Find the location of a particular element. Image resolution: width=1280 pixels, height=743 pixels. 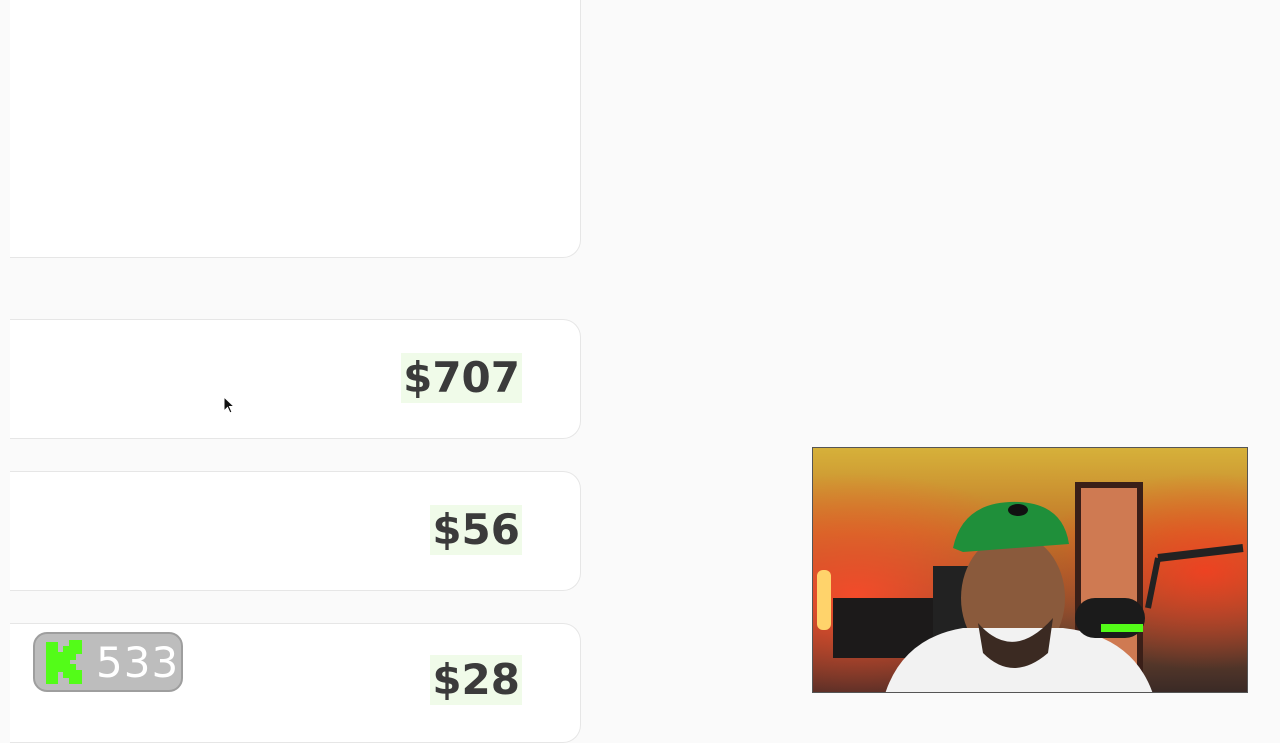

mouse-cursor-icon is located at coordinates (229, 405).